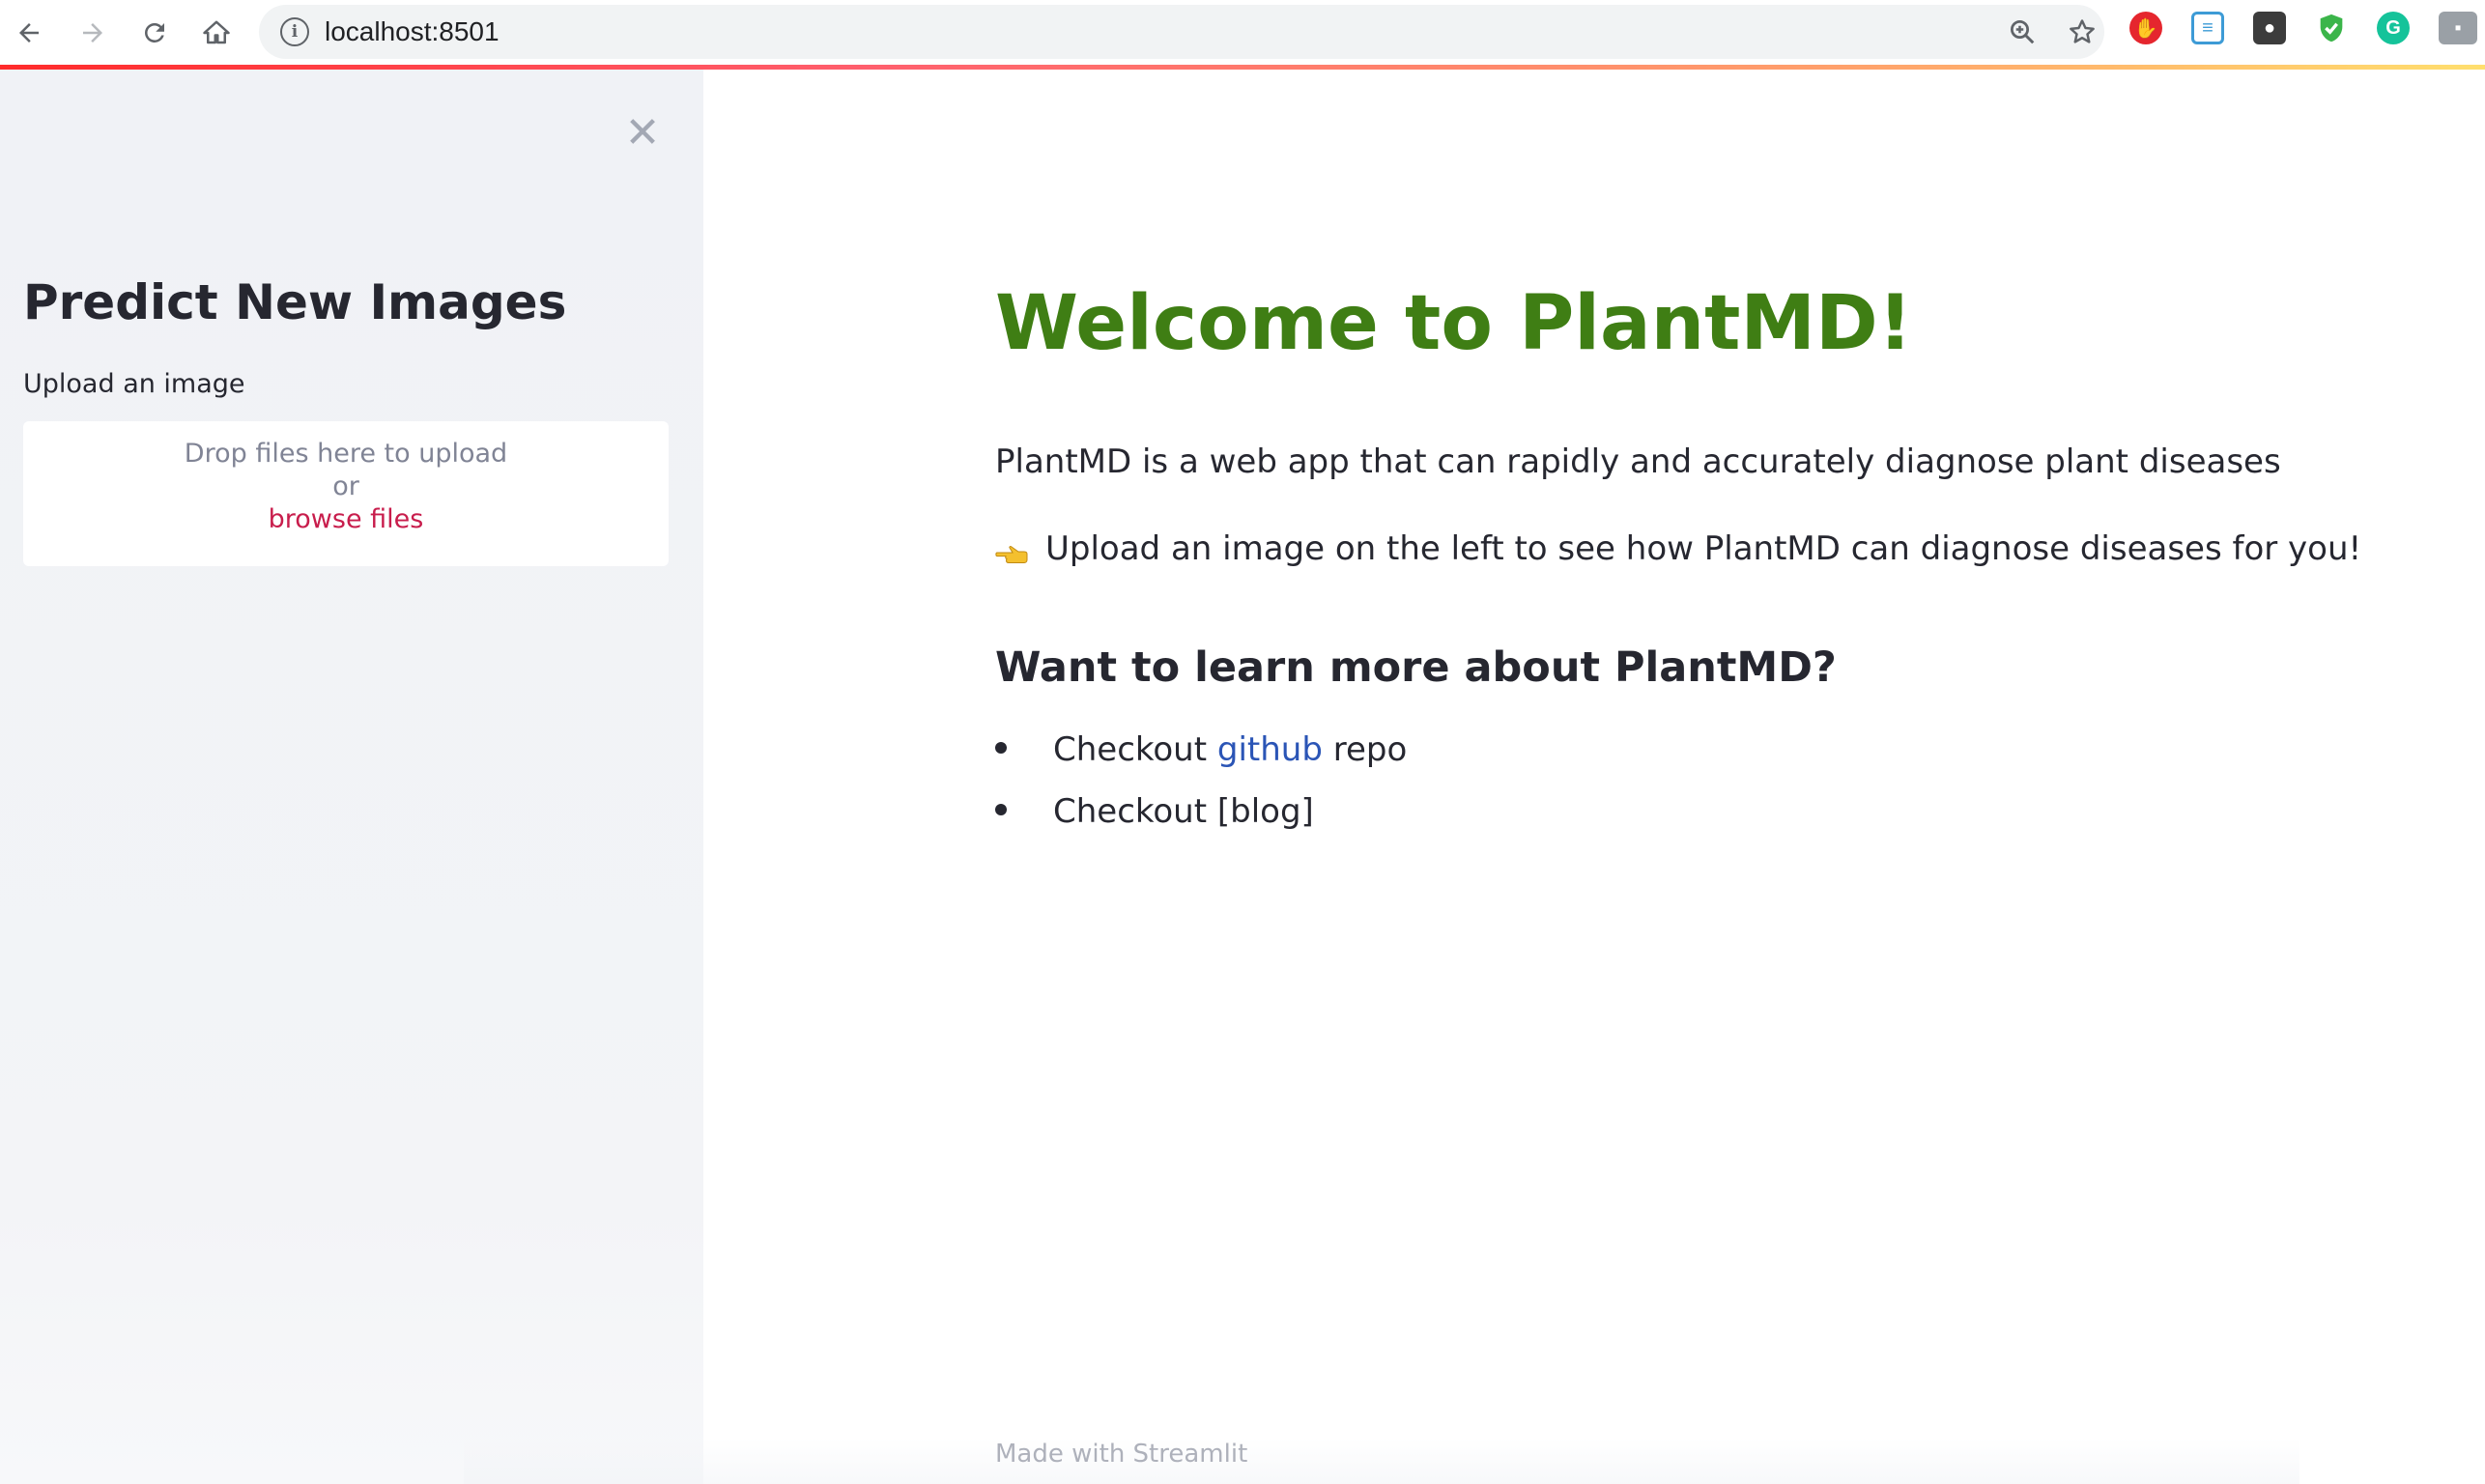 The height and width of the screenshot is (1484, 2485). What do you see at coordinates (642, 132) in the screenshot?
I see `close-sidebar-icon: ✕` at bounding box center [642, 132].